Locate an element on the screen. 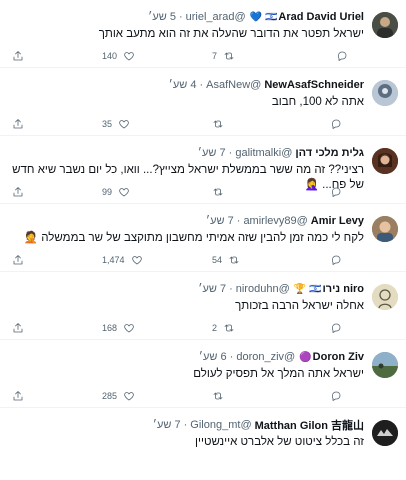  like-button: 168 is located at coordinates (118, 328).